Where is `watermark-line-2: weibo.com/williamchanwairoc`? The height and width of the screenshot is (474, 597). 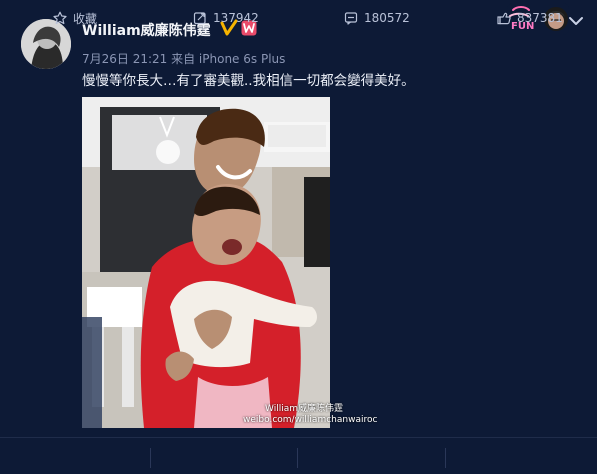 watermark-line-2: weibo.com/williamchanwairoc is located at coordinates (310, 420).